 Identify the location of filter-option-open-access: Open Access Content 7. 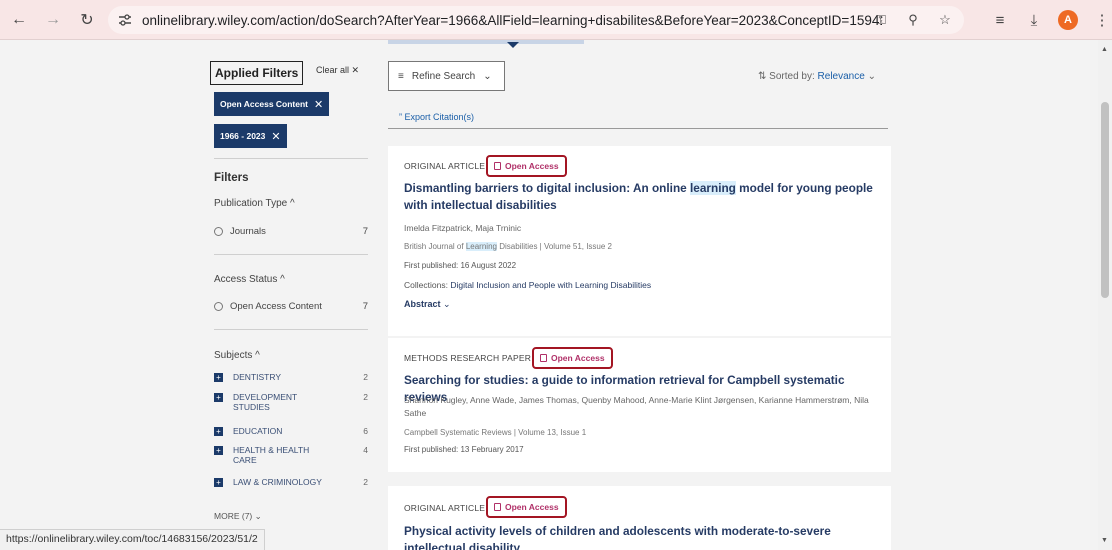
(291, 306).